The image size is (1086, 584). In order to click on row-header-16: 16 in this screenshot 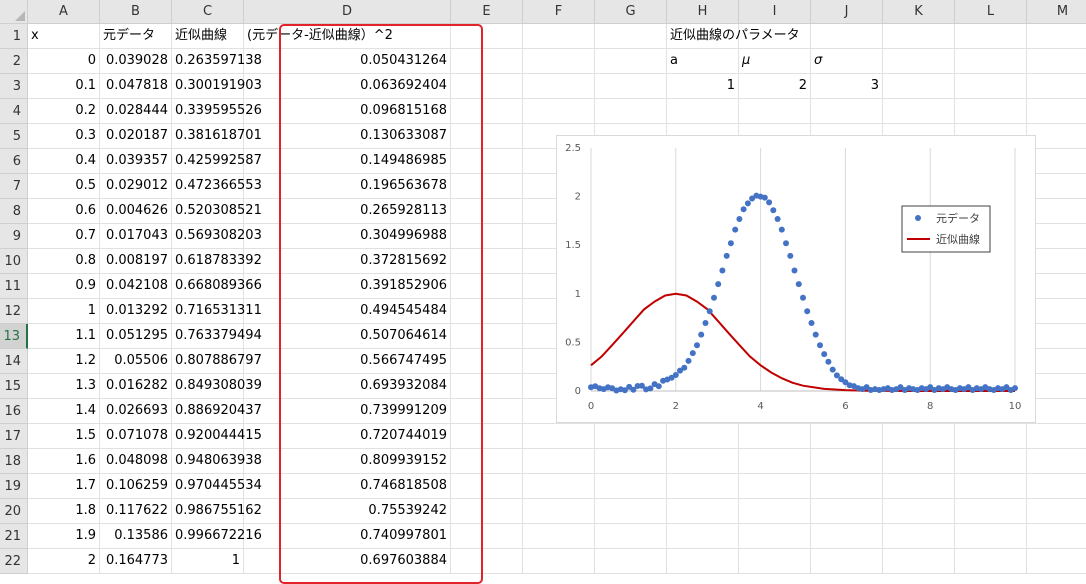, I will do `click(14, 411)`.